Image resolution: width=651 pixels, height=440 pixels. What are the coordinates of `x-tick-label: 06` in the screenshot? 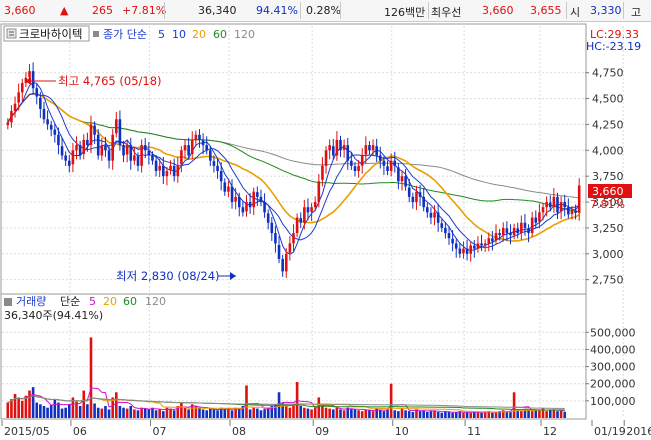 It's located at (80, 431).